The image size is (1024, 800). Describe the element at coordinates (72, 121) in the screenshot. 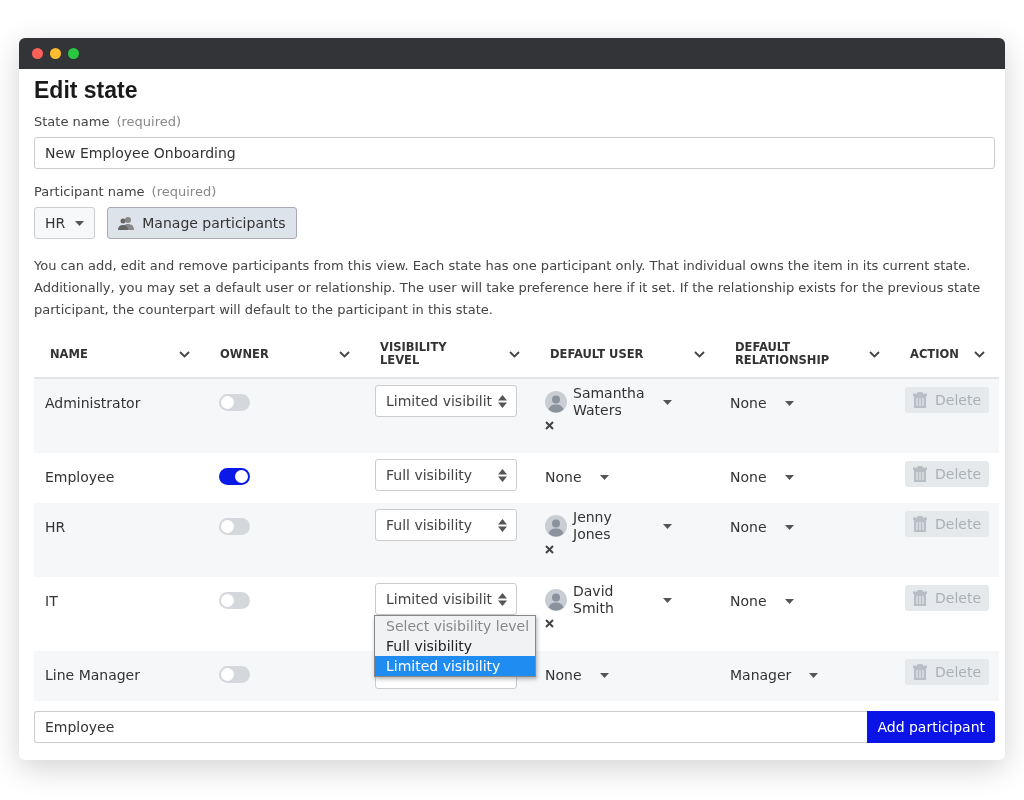

I see `field-label: State name` at that location.